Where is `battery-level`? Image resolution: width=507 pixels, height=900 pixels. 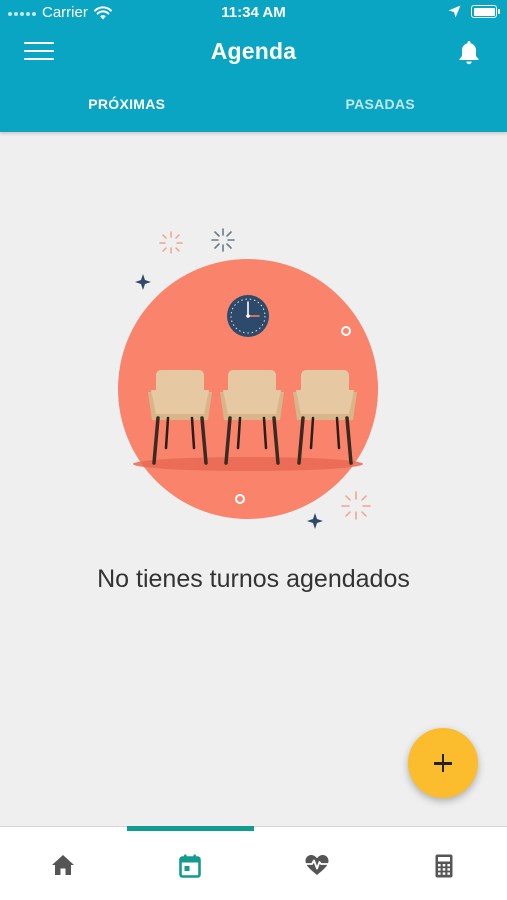
battery-level is located at coordinates (484, 11).